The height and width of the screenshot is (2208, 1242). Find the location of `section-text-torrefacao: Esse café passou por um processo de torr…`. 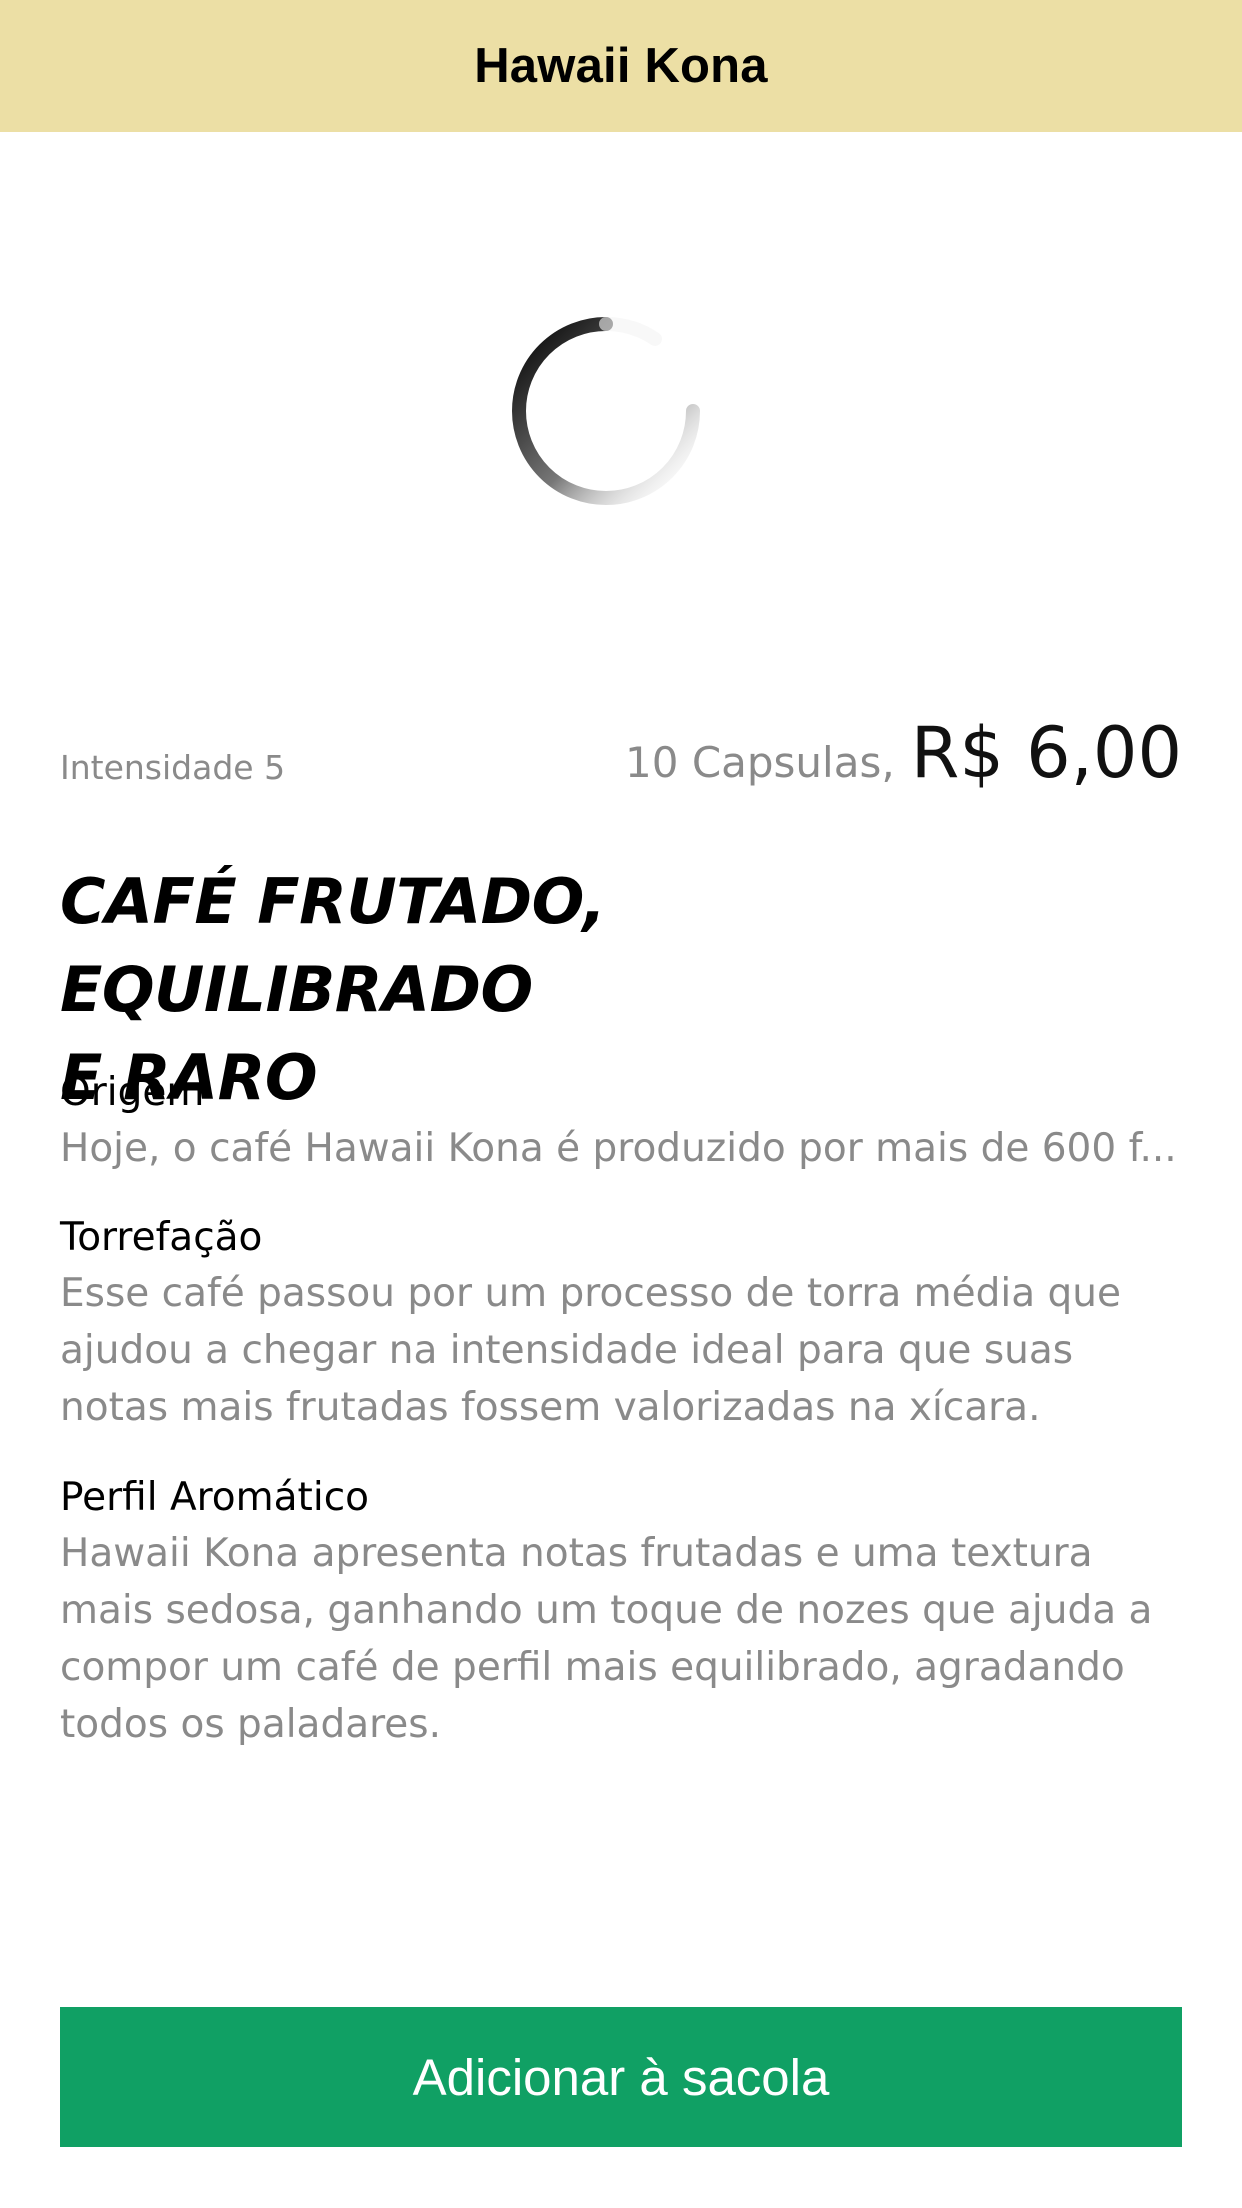

section-text-torrefacao: Esse café passou por um processo de torr… is located at coordinates (590, 1350).